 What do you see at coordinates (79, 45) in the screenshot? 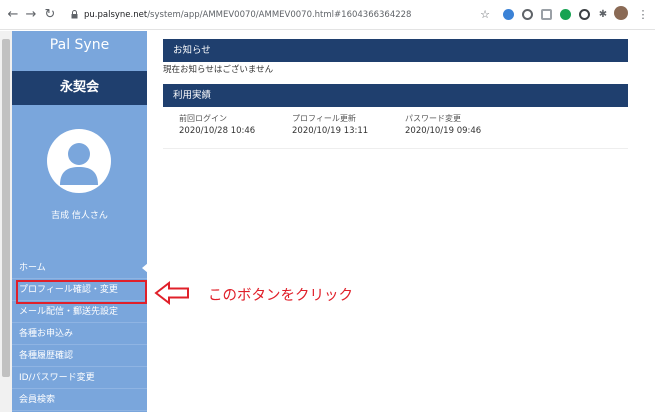
I see `site-logo: Pal Syne` at bounding box center [79, 45].